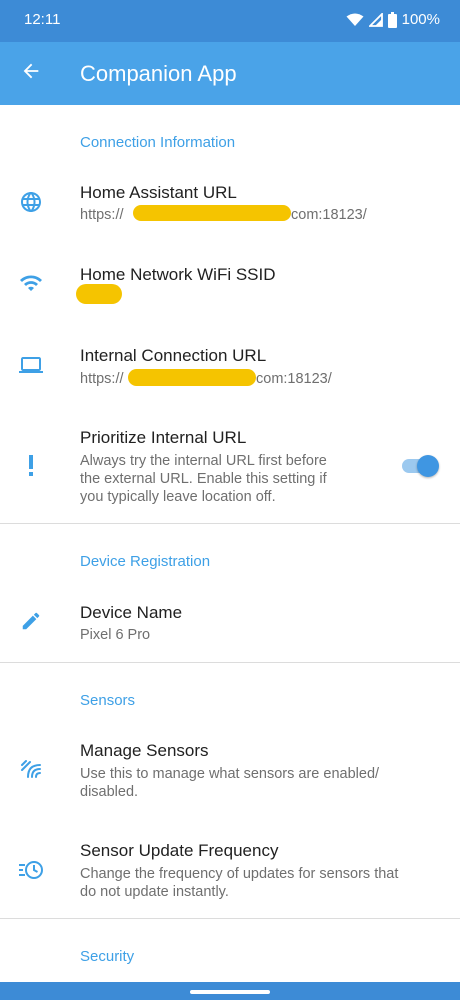 This screenshot has width=460, height=1000. Describe the element at coordinates (109, 792) in the screenshot. I see `item-description-line: disabled.` at that location.